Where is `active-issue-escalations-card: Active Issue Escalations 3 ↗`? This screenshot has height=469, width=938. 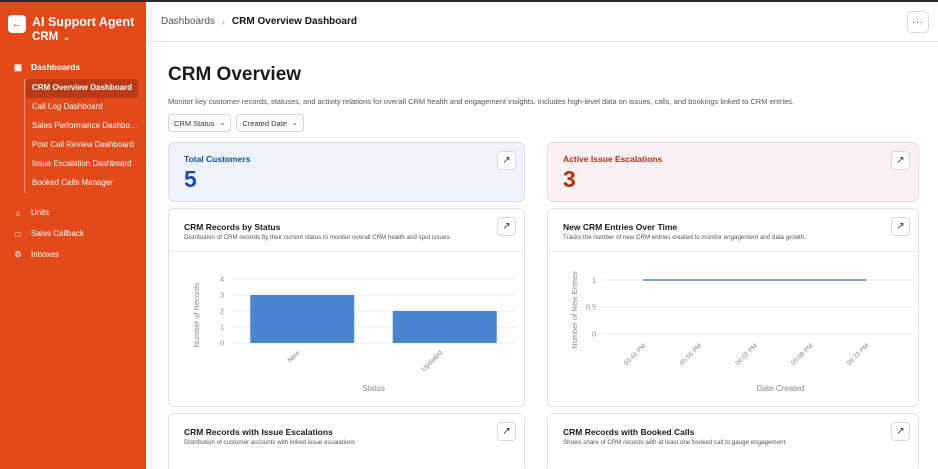
active-issue-escalations-card: Active Issue Escalations 3 ↗ is located at coordinates (733, 172).